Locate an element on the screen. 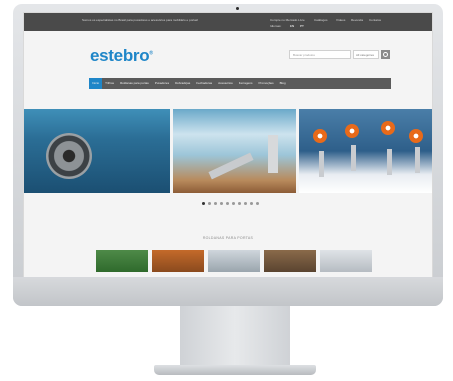 This screenshot has height=381, width=453. monitor-stand is located at coordinates (235, 339).